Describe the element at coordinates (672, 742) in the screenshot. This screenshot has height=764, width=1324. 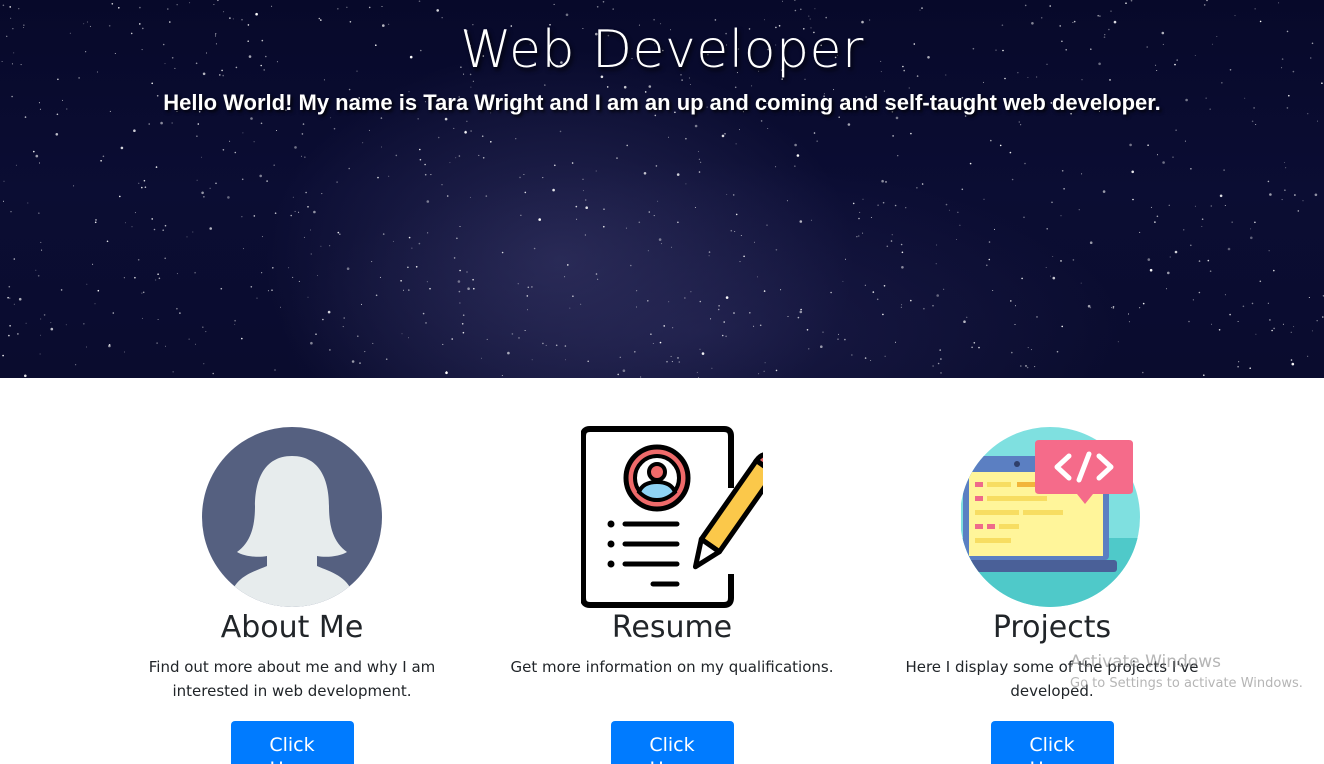
I see `resume-click-here-button: Click Here` at that location.